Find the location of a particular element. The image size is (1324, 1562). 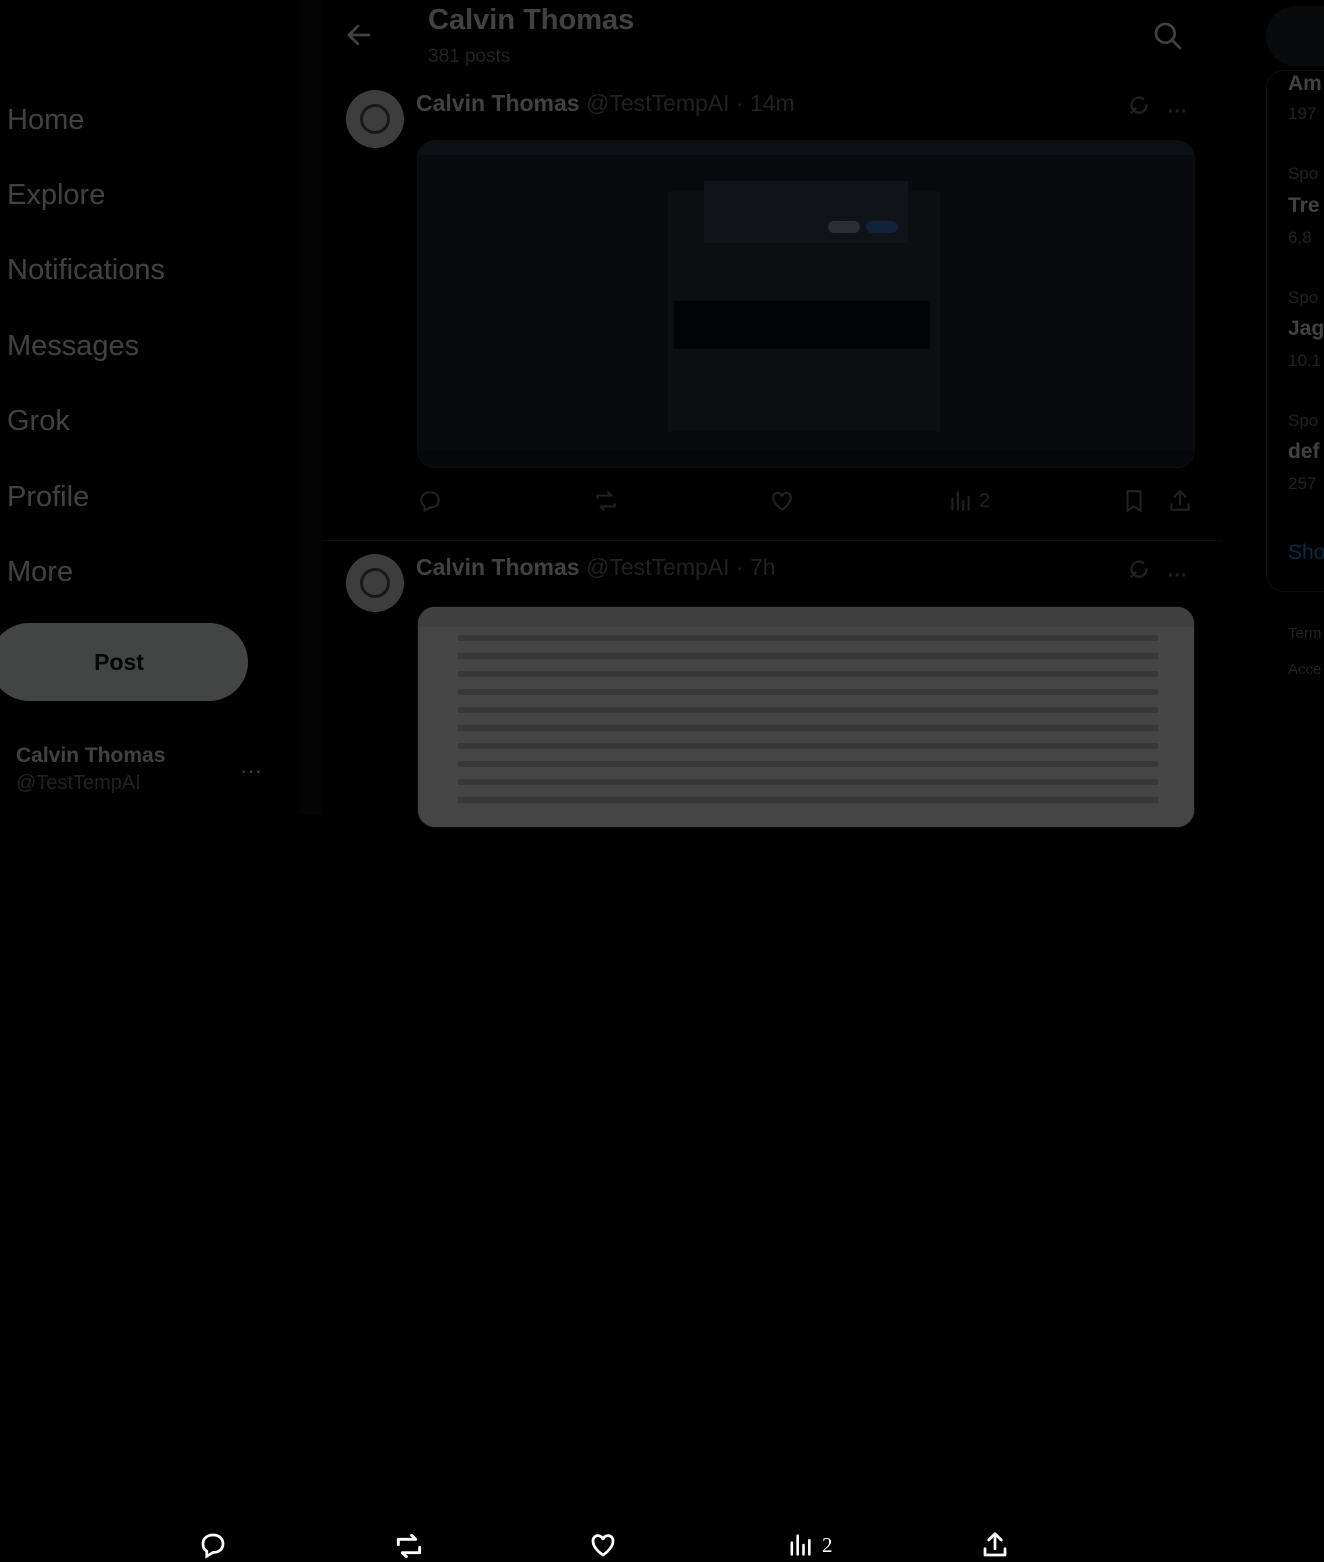

trend-title: def is located at coordinates (1304, 452).